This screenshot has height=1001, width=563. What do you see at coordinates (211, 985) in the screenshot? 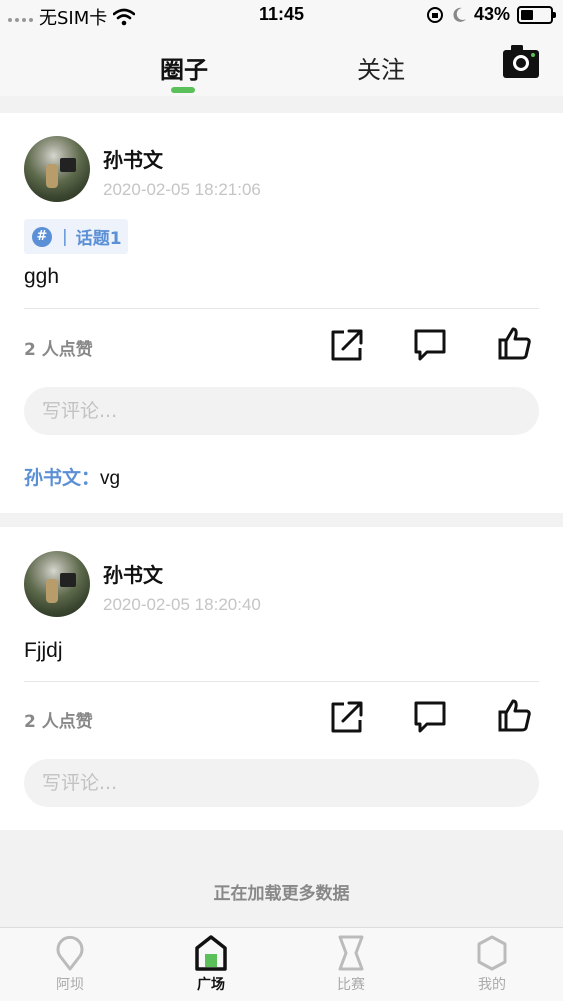
I see `bottom-tab-label: 广场` at bounding box center [211, 985].